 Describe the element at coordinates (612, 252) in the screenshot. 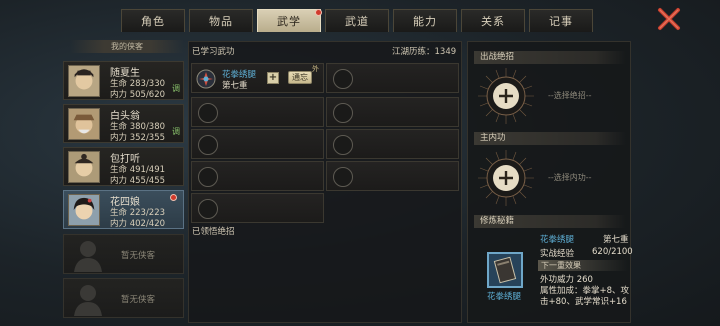

I see `combat-exp-value: 620/2100` at that location.